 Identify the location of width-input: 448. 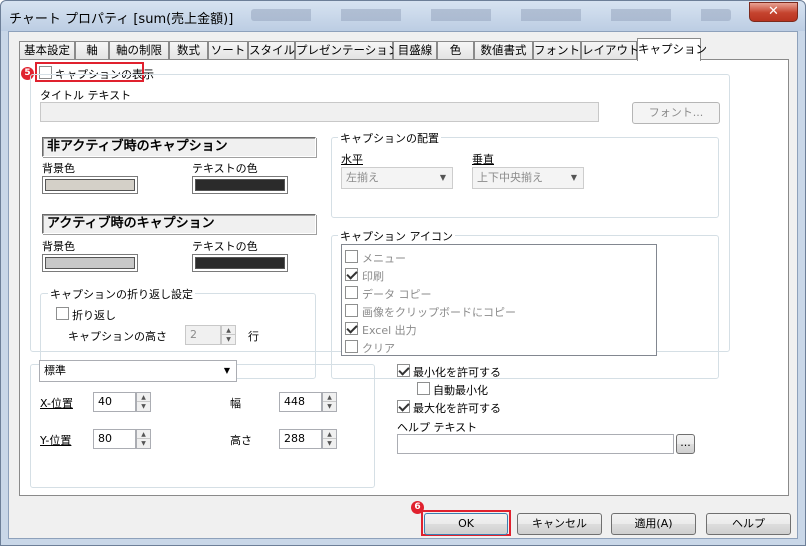
(300, 402).